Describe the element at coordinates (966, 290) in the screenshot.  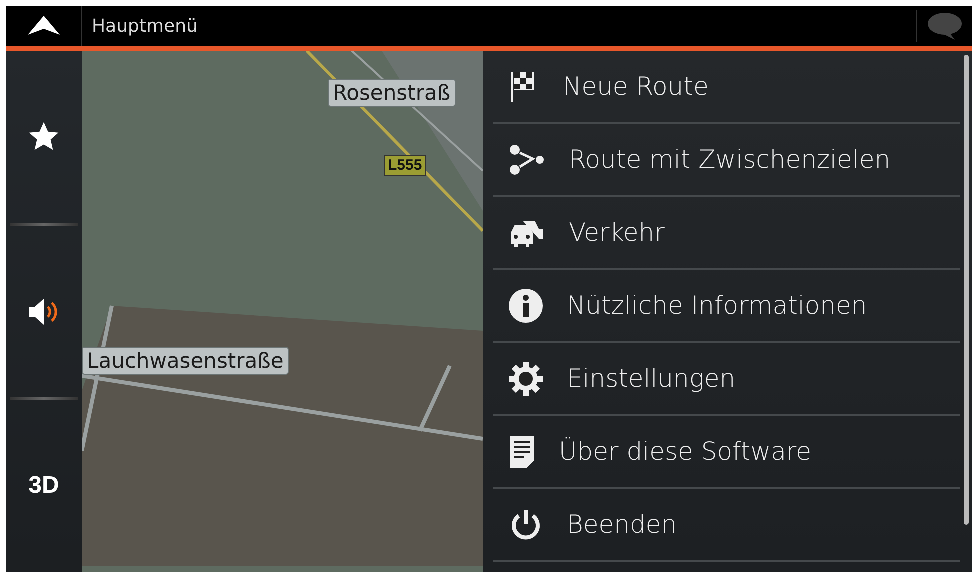
I see `scrollbar` at that location.